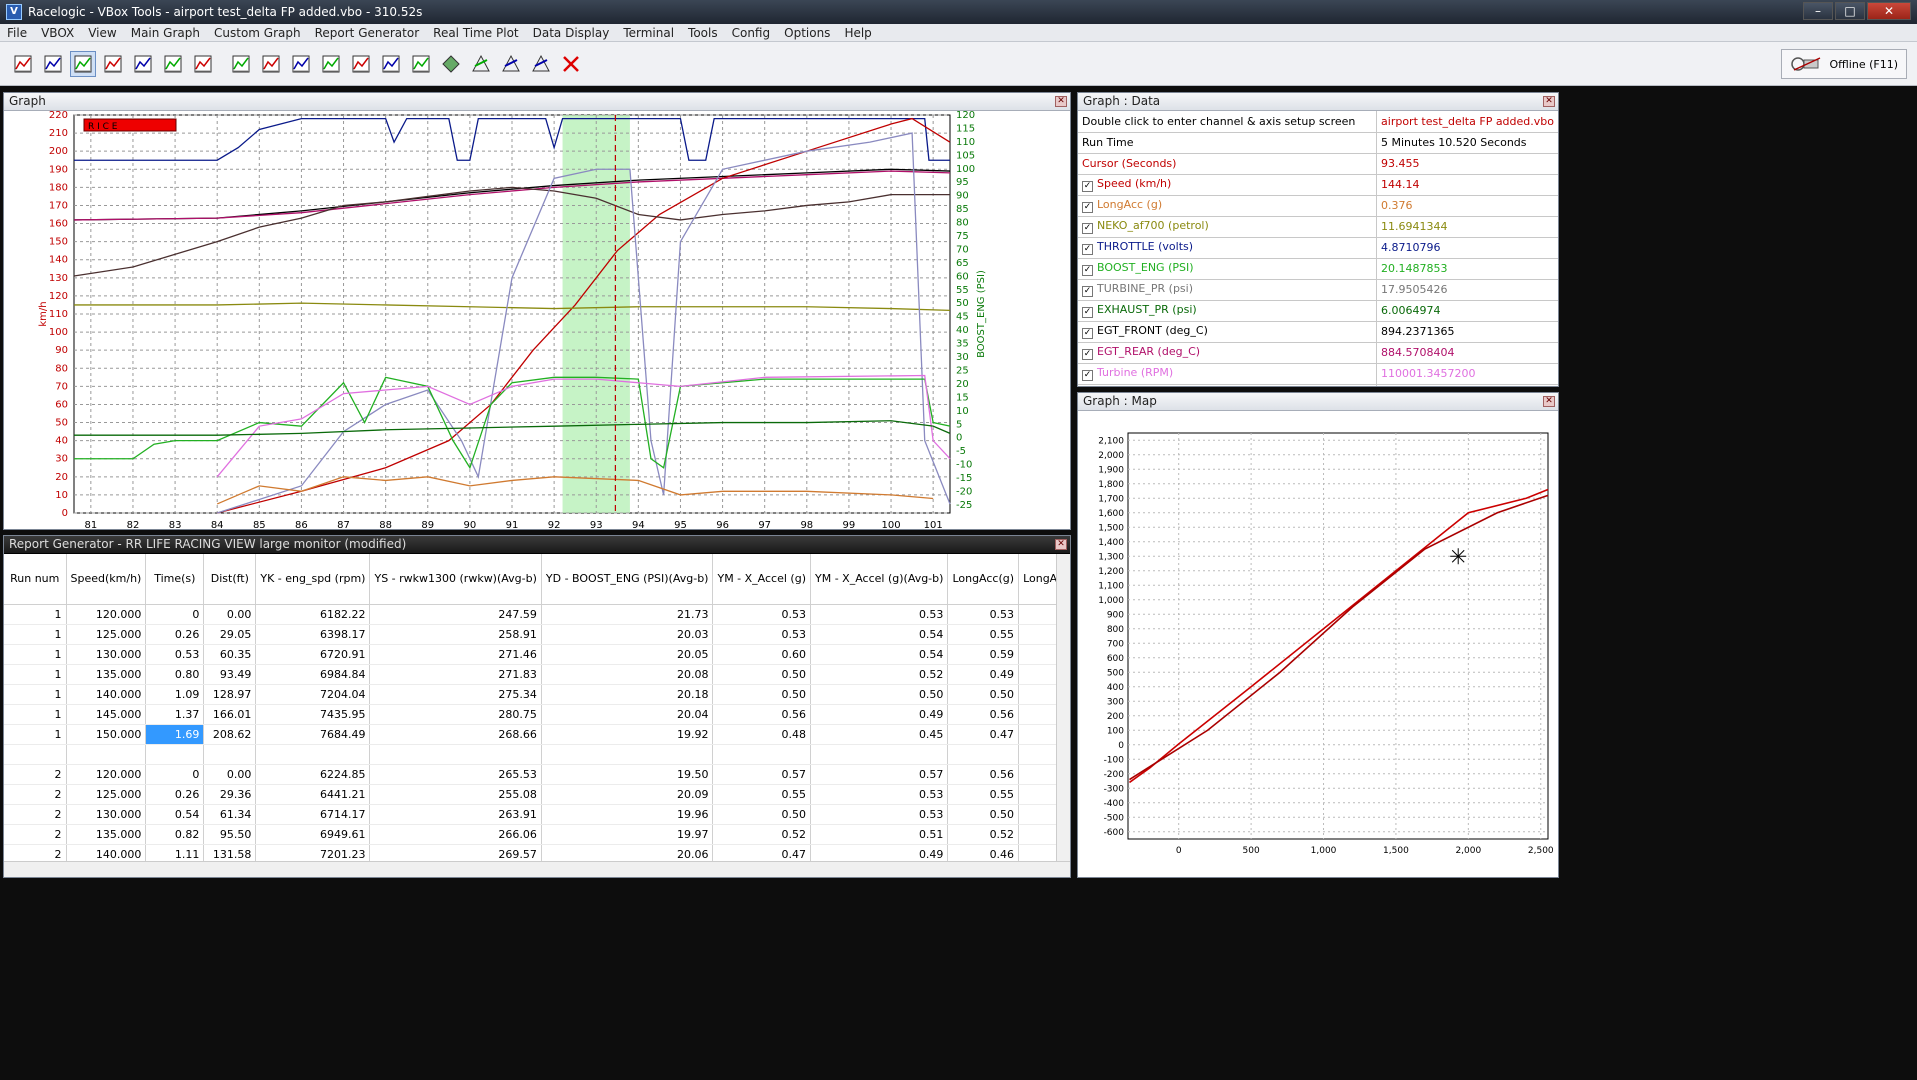 This screenshot has height=1080, width=1917. What do you see at coordinates (571, 33) in the screenshot?
I see `menu-item-data-display: Data Display` at bounding box center [571, 33].